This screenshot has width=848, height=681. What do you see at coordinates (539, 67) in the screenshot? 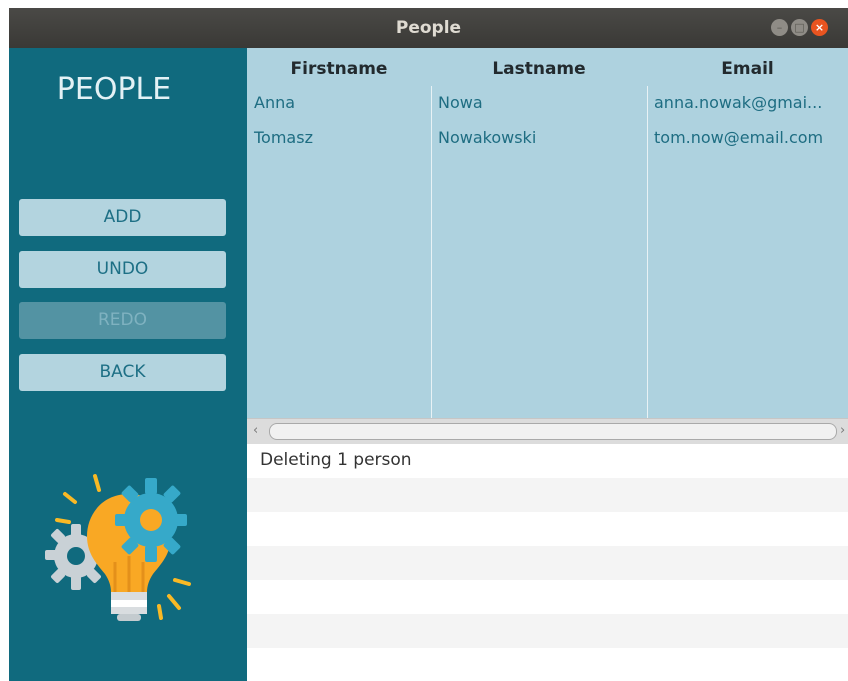
I see `column-header-lastname: Lastname` at bounding box center [539, 67].